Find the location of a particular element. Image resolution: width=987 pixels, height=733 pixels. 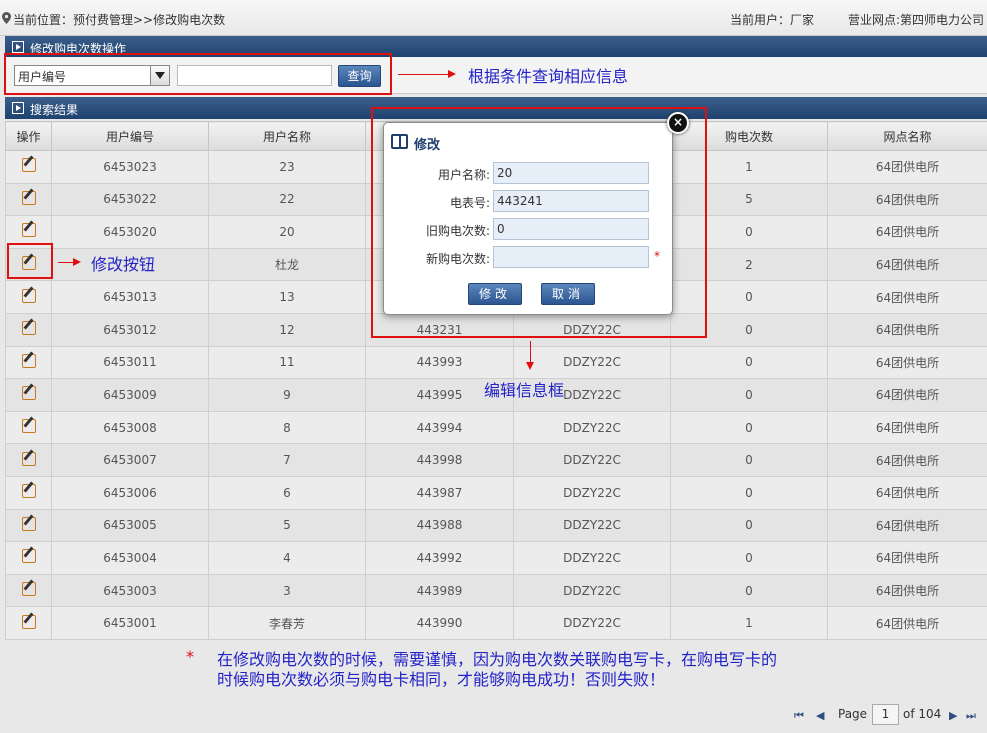

required-mark: * is located at coordinates (657, 256).